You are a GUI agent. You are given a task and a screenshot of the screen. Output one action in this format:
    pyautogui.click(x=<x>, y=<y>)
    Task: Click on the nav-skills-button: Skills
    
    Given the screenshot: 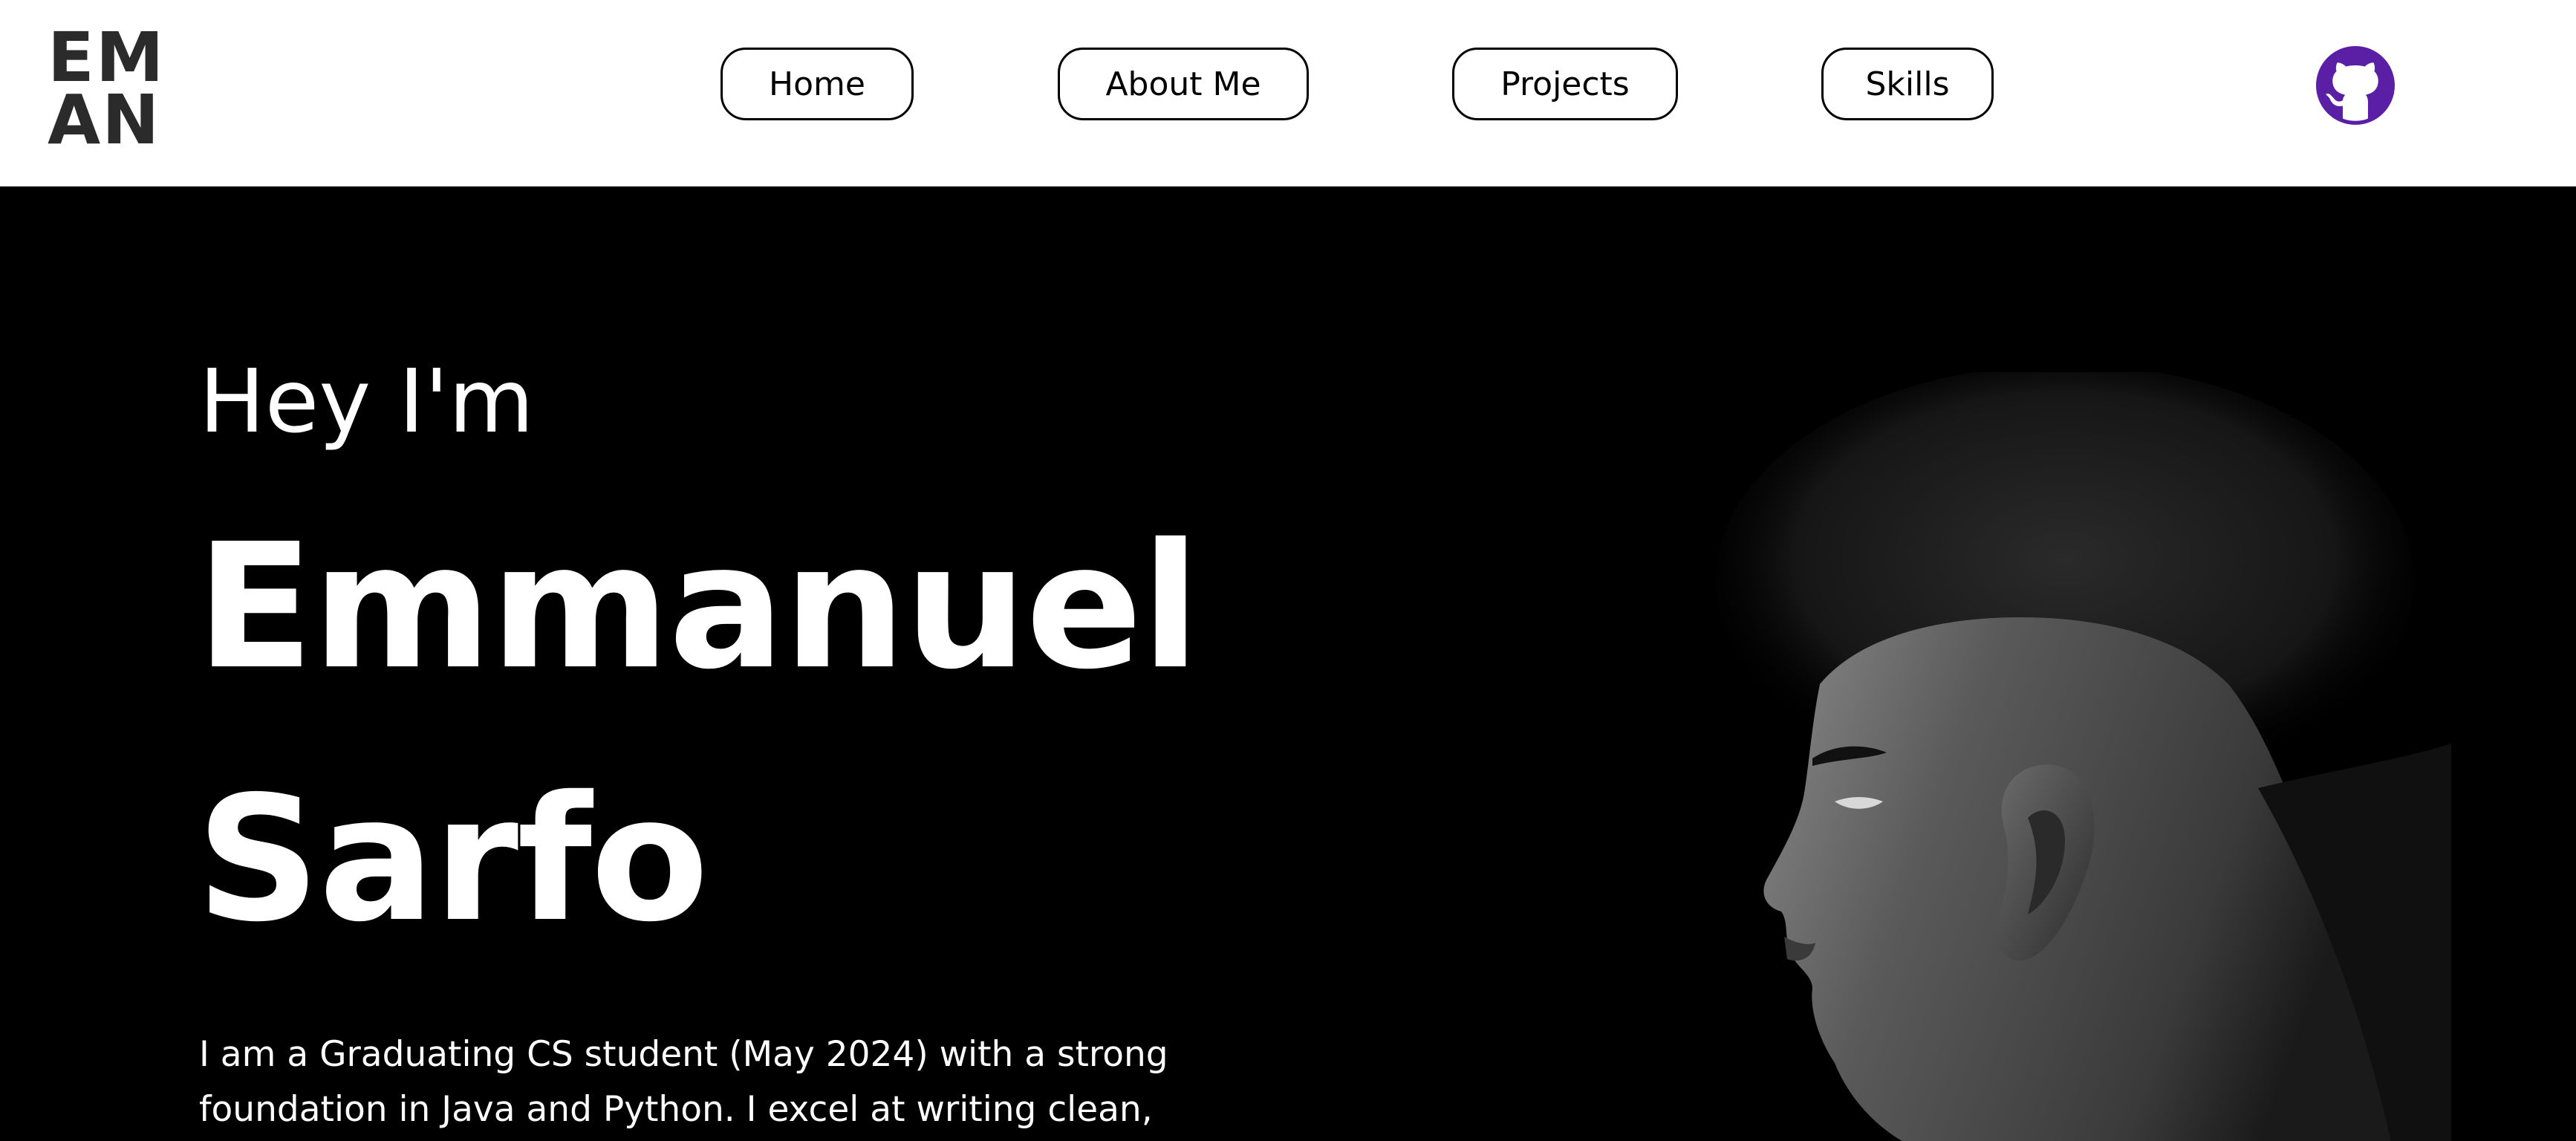 What is the action you would take?
    pyautogui.click(x=1907, y=84)
    